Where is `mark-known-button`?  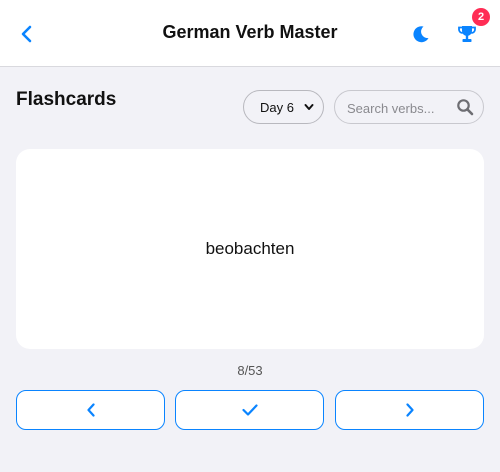
mark-known-button is located at coordinates (249, 410).